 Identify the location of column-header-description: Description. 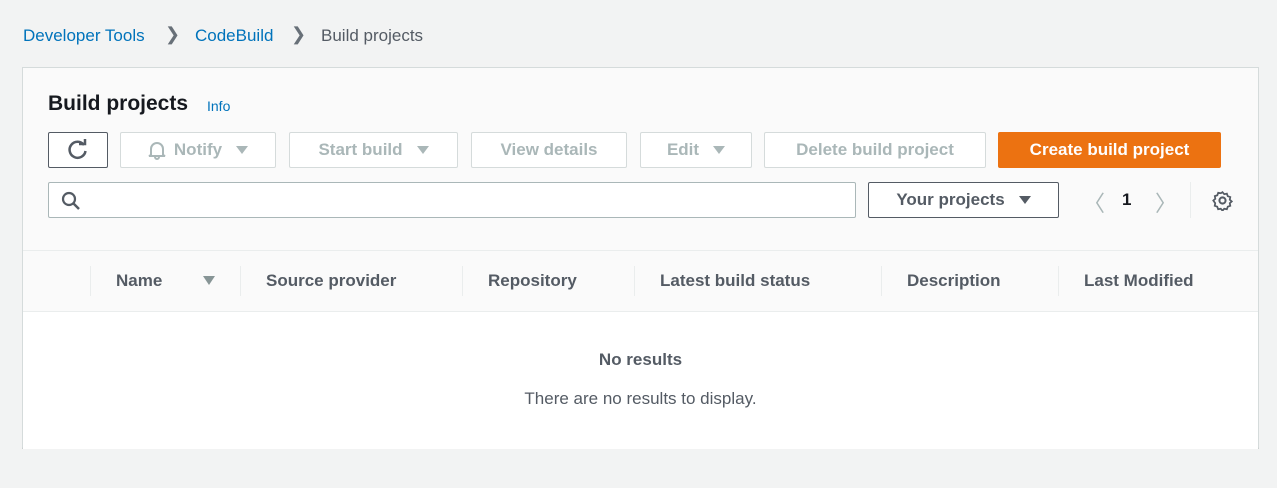
(954, 281).